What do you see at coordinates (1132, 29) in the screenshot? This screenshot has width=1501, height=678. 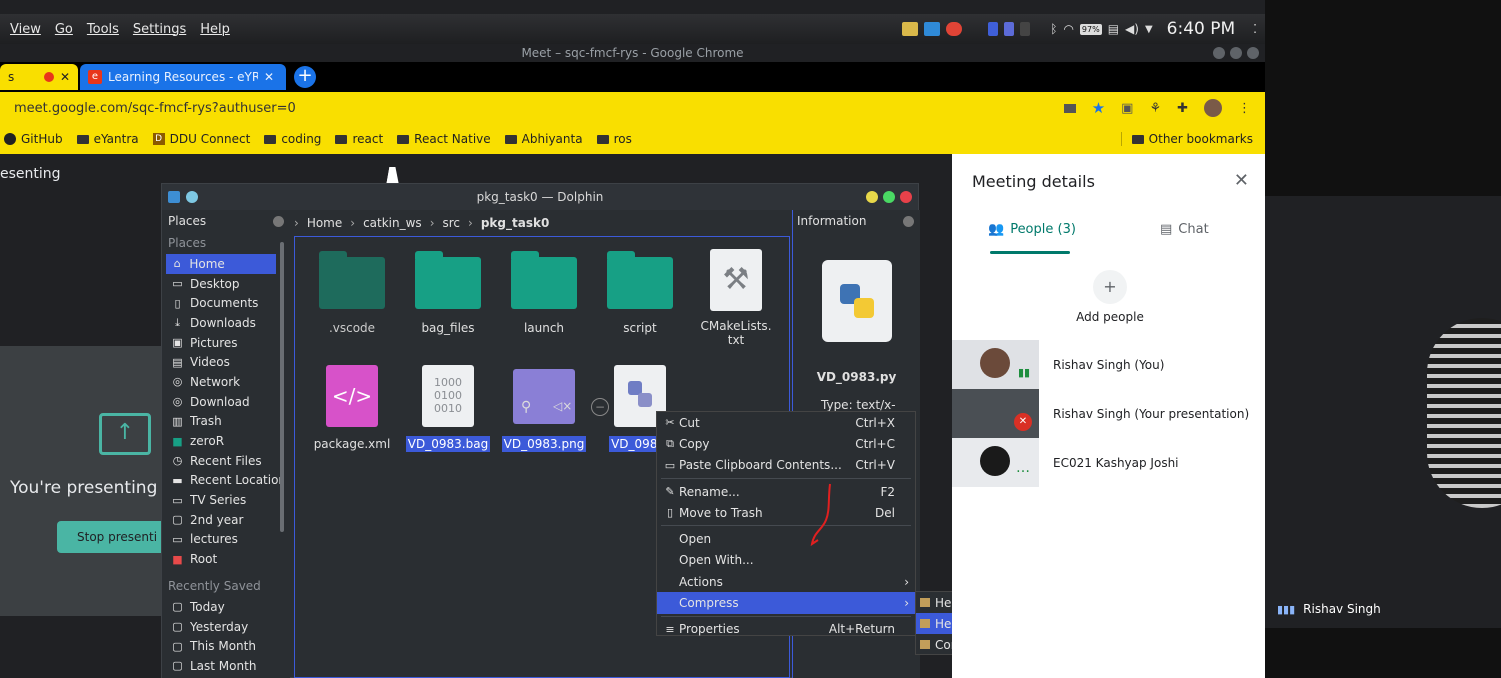 I see `volume-icon: ◀)` at bounding box center [1132, 29].